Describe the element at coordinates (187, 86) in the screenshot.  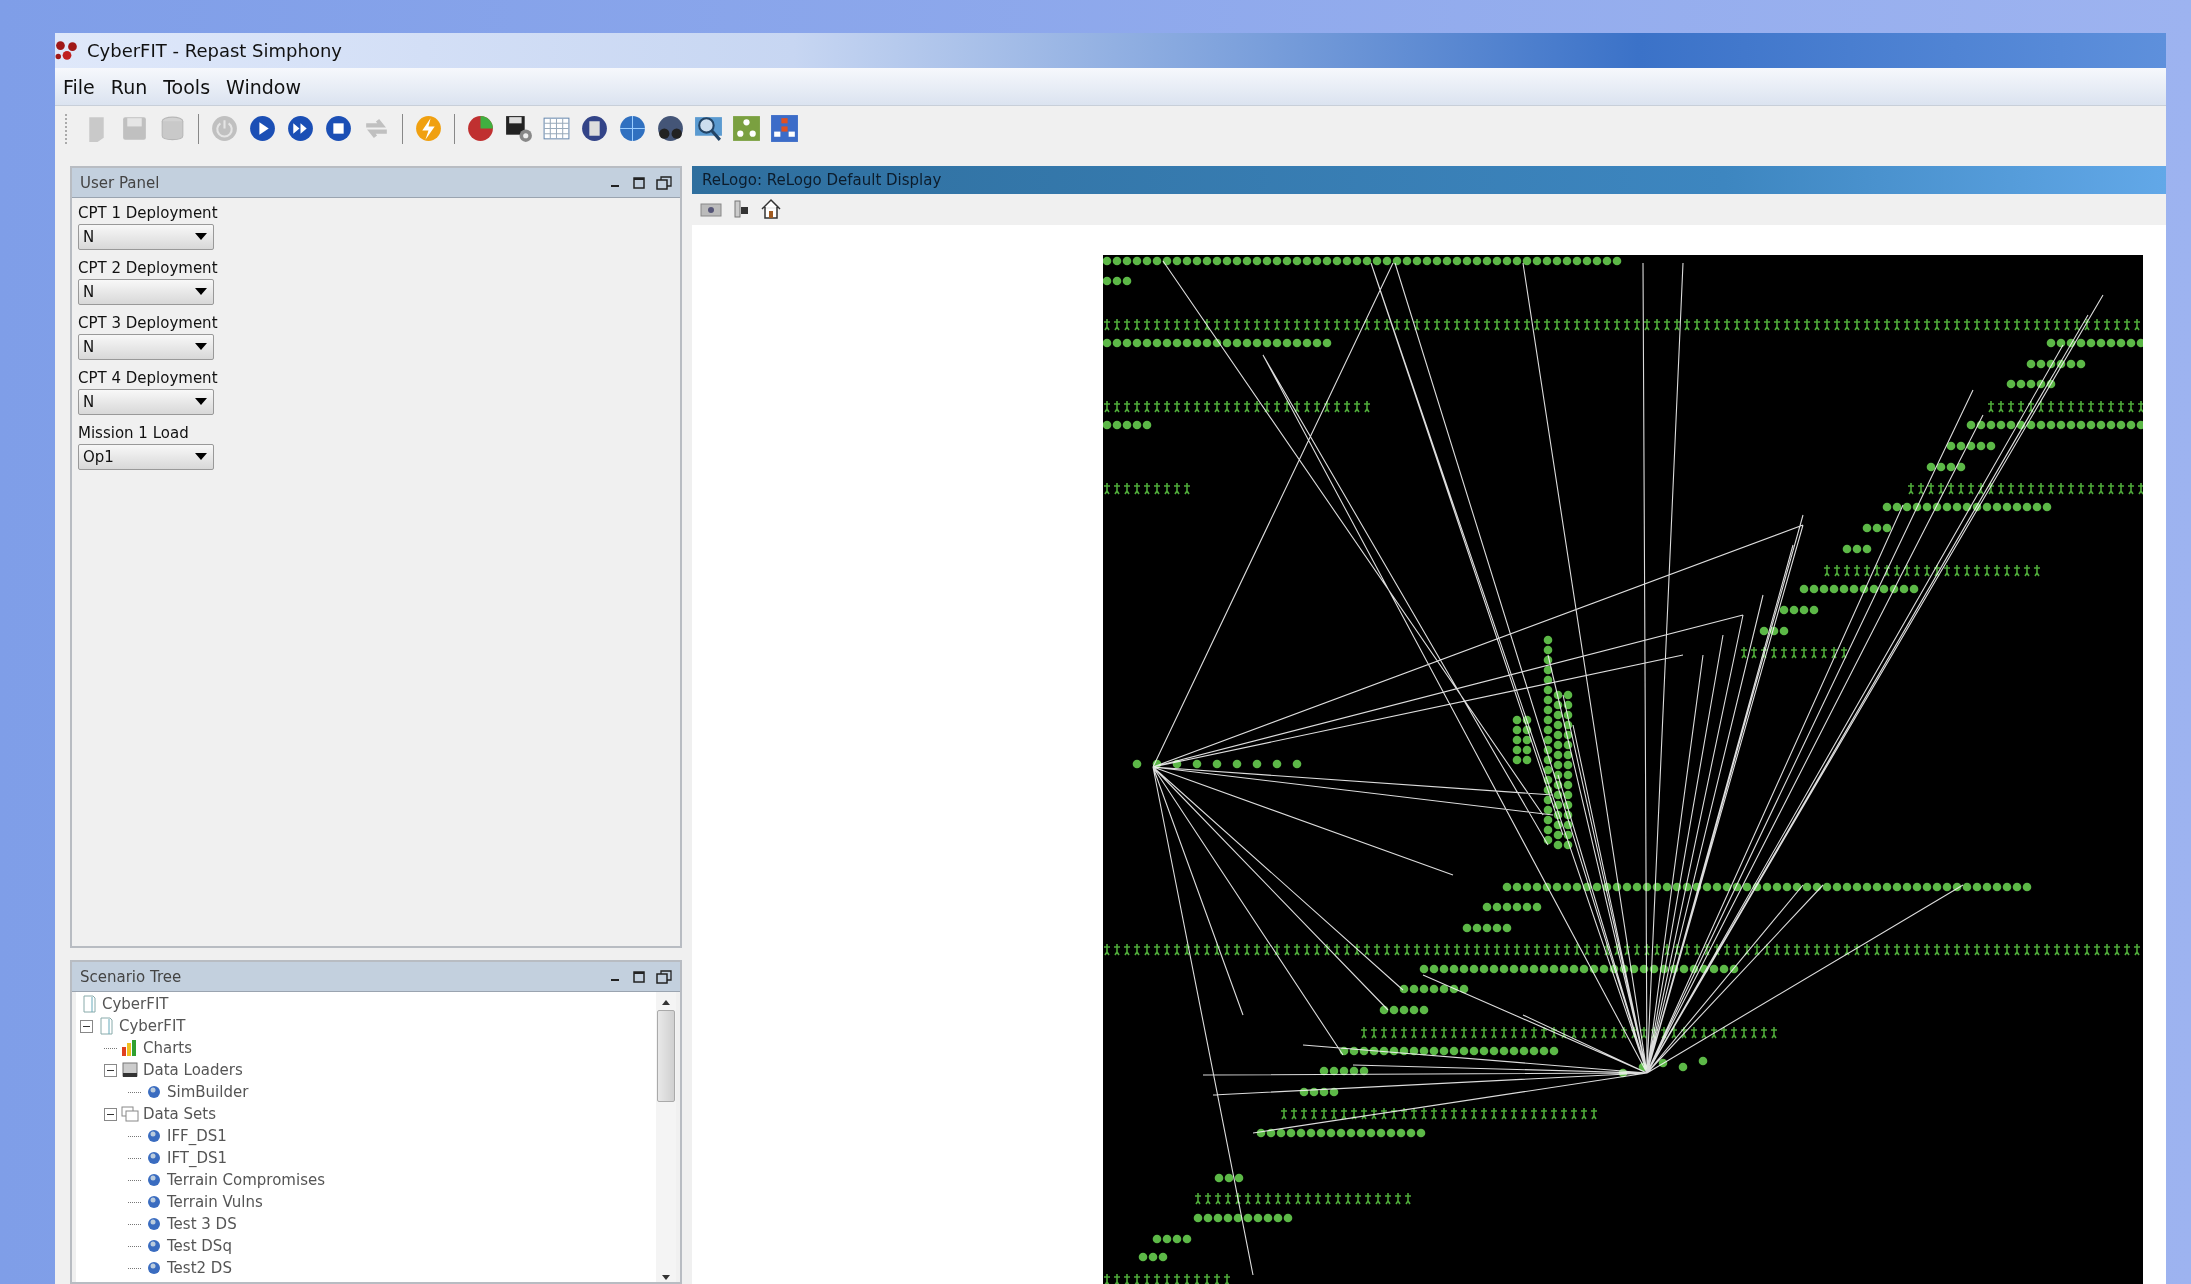
I see `menu-item: Tools` at that location.